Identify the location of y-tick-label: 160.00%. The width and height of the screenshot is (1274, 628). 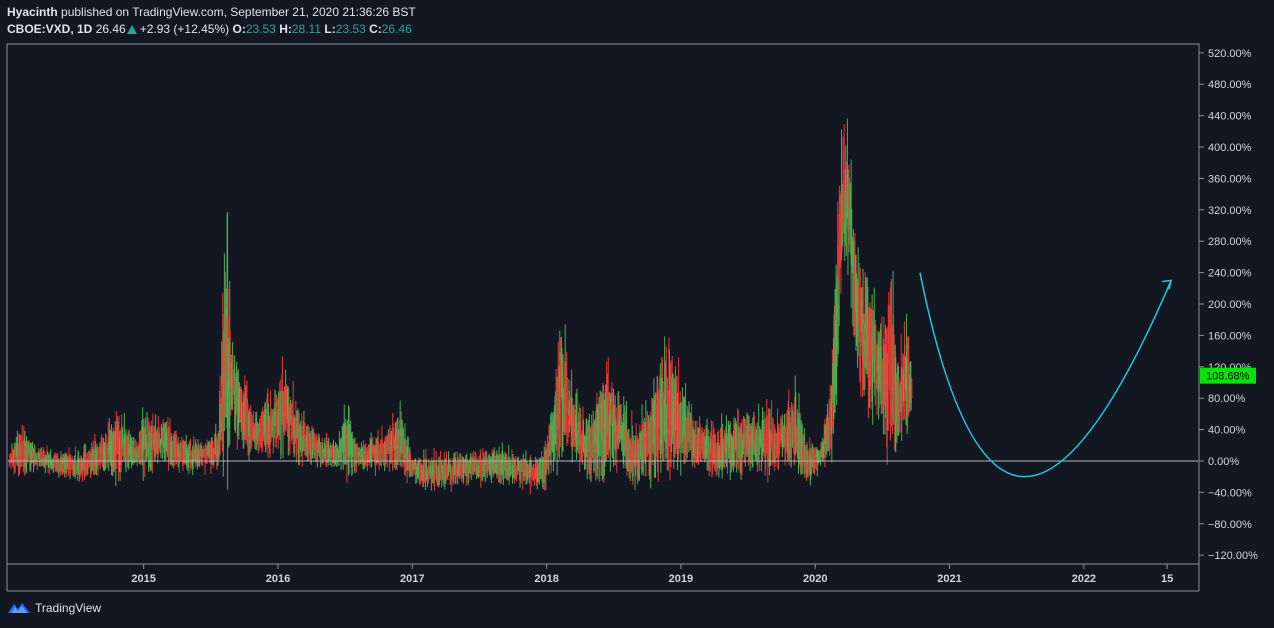
(1230, 336).